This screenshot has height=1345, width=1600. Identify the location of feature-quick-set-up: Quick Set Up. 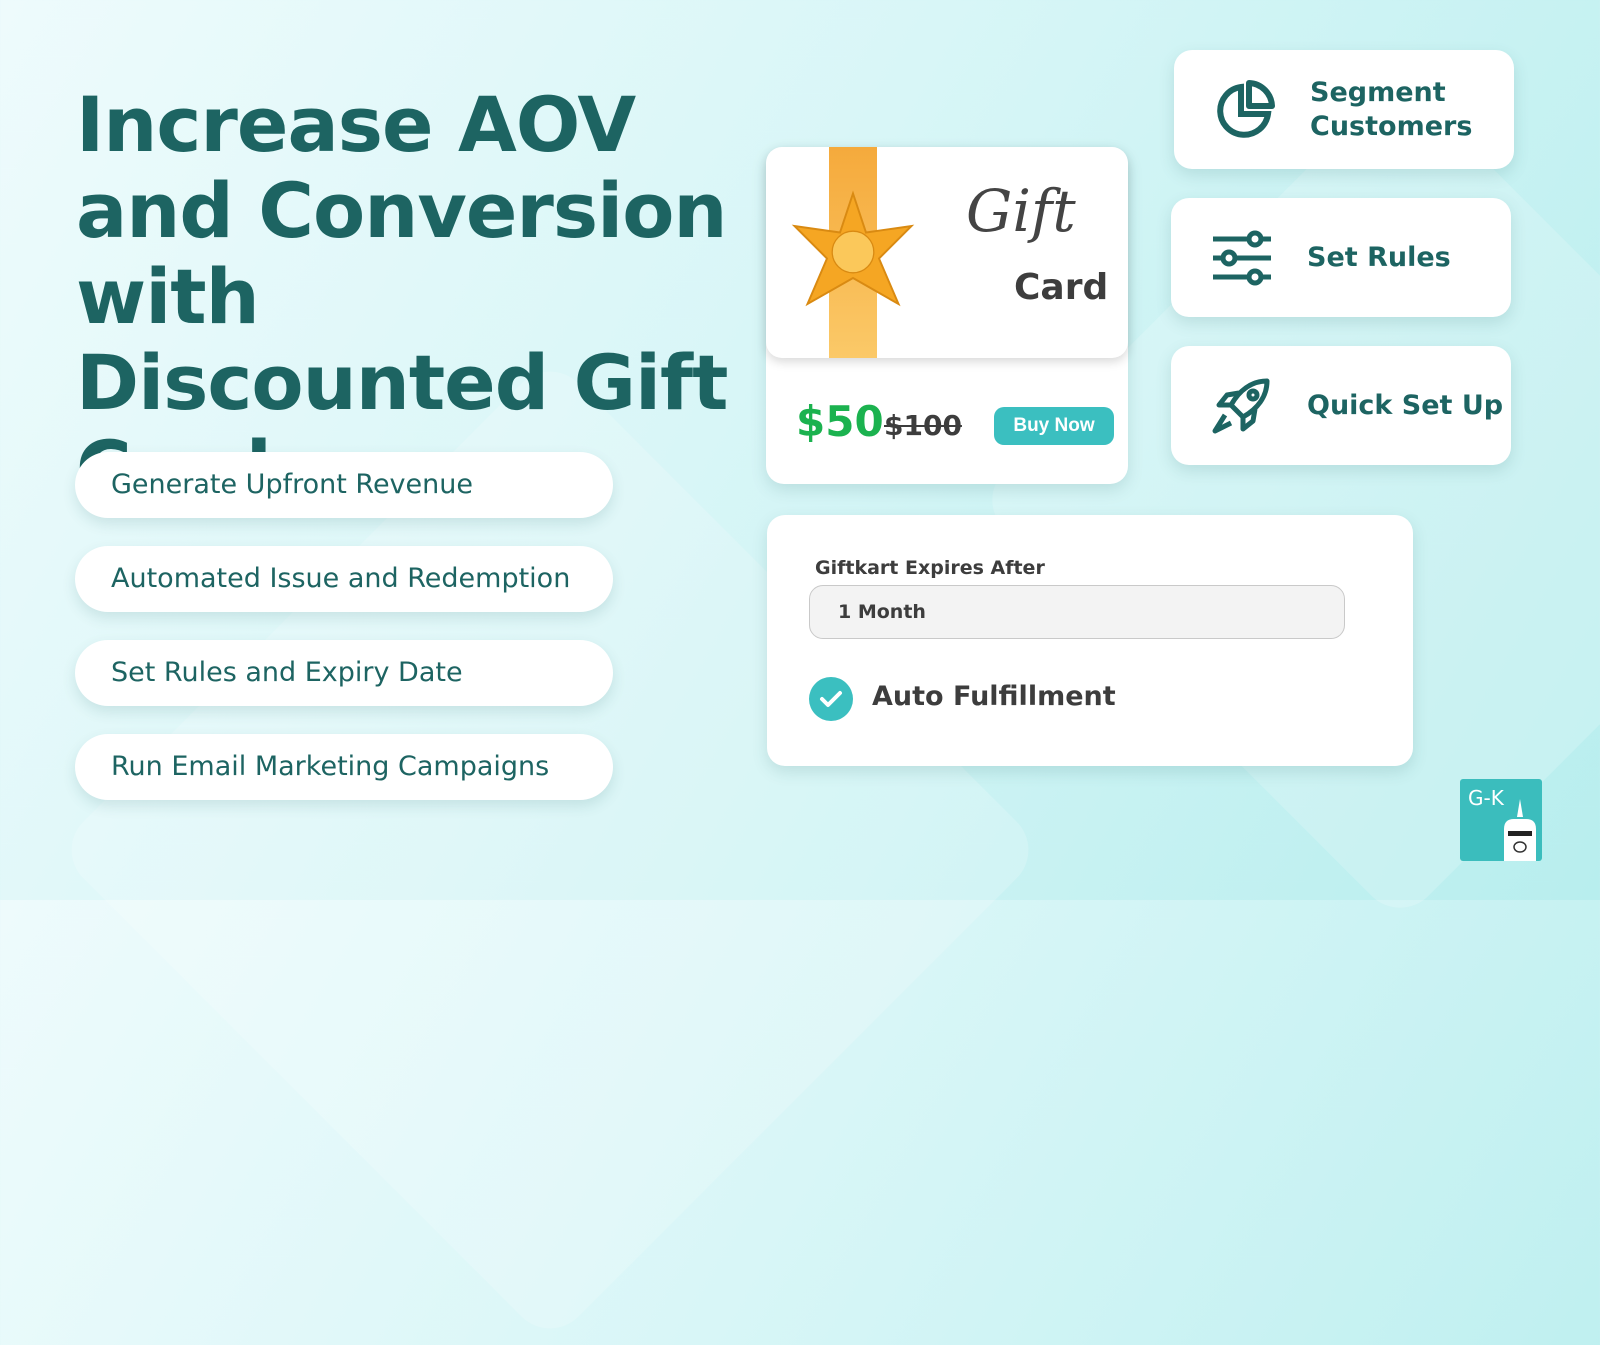
(1341, 405).